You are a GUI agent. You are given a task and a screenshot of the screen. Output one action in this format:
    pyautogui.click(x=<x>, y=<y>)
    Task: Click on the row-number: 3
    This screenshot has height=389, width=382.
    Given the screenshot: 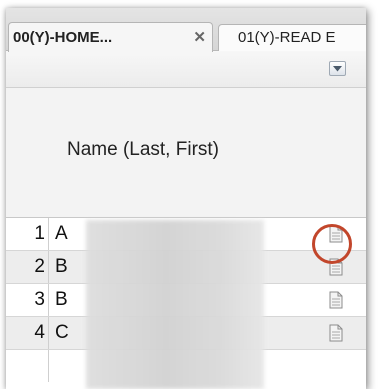 What is the action you would take?
    pyautogui.click(x=27, y=300)
    